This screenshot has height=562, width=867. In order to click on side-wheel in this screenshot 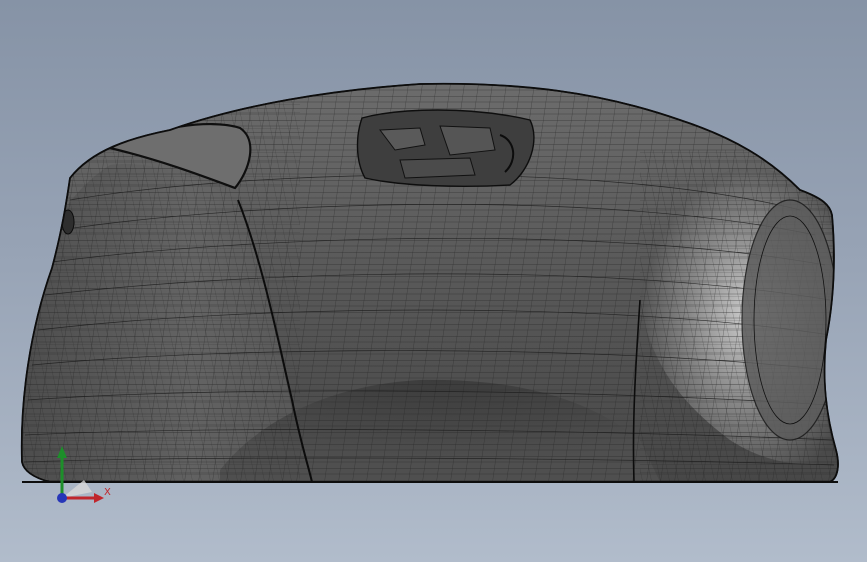, I will do `click(789, 320)`.